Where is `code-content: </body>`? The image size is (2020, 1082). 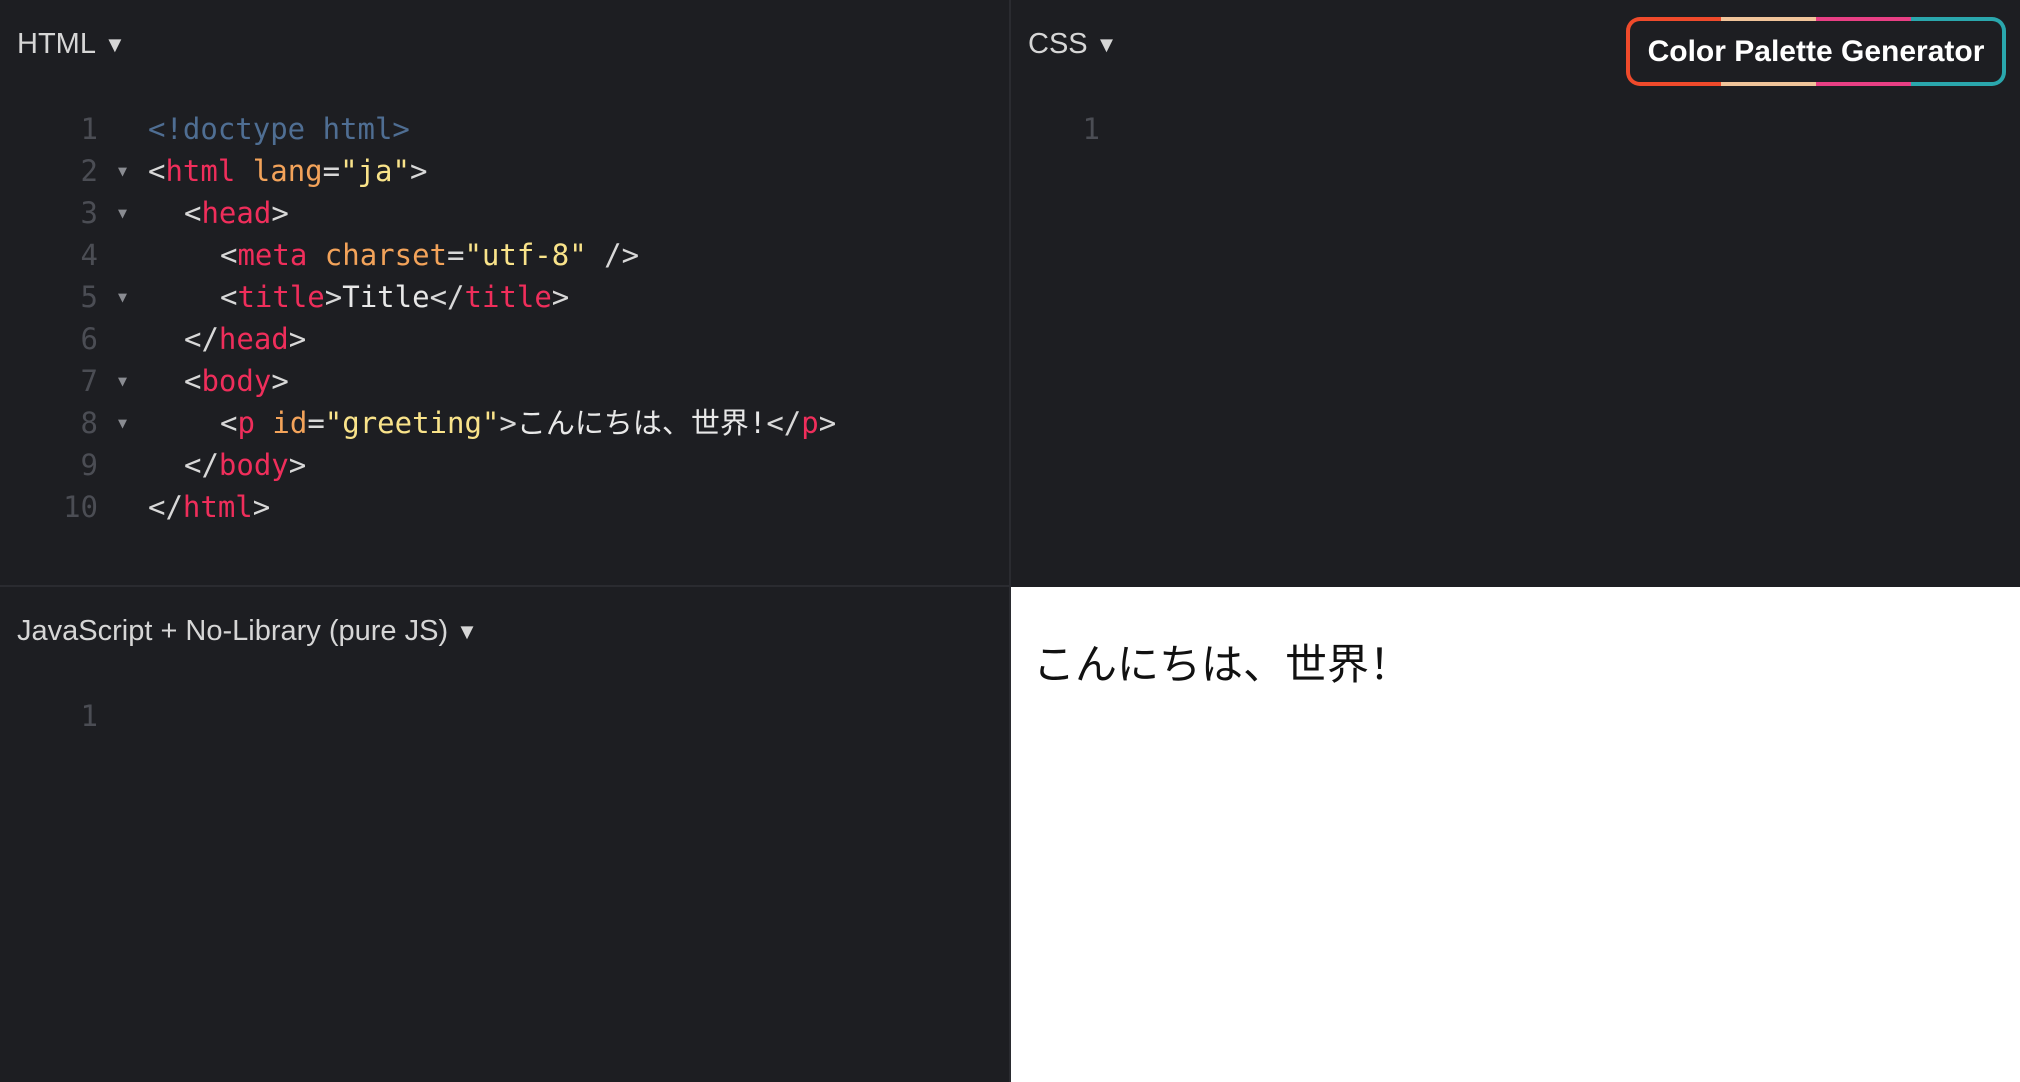 code-content: </body> is located at coordinates (227, 465).